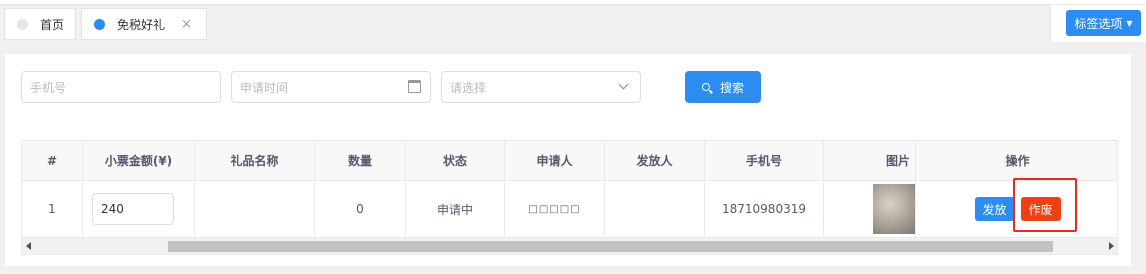  What do you see at coordinates (139, 160) in the screenshot?
I see `header-amount: 小票金额(¥)` at bounding box center [139, 160].